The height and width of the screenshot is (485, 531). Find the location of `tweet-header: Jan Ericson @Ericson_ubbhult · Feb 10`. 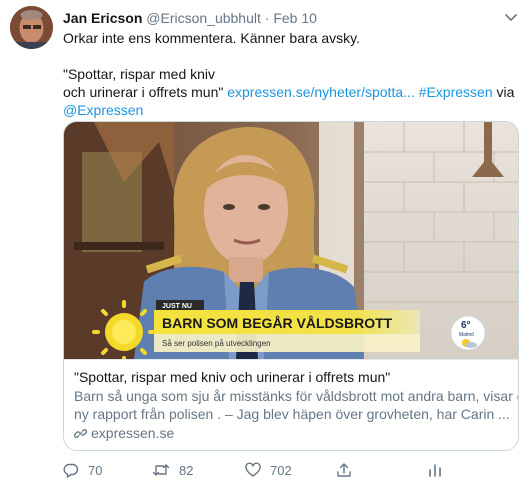

tweet-header: Jan Ericson @Ericson_ubbhult · Feb 10 is located at coordinates (277, 18).